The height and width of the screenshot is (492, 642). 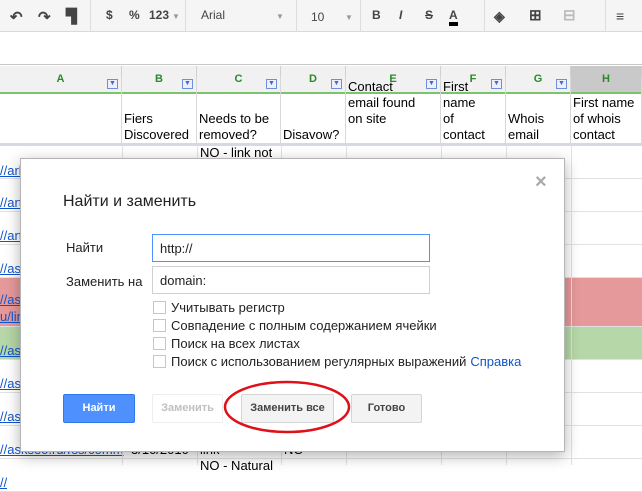 I want to click on annotation-overlay, so click(x=287, y=407).